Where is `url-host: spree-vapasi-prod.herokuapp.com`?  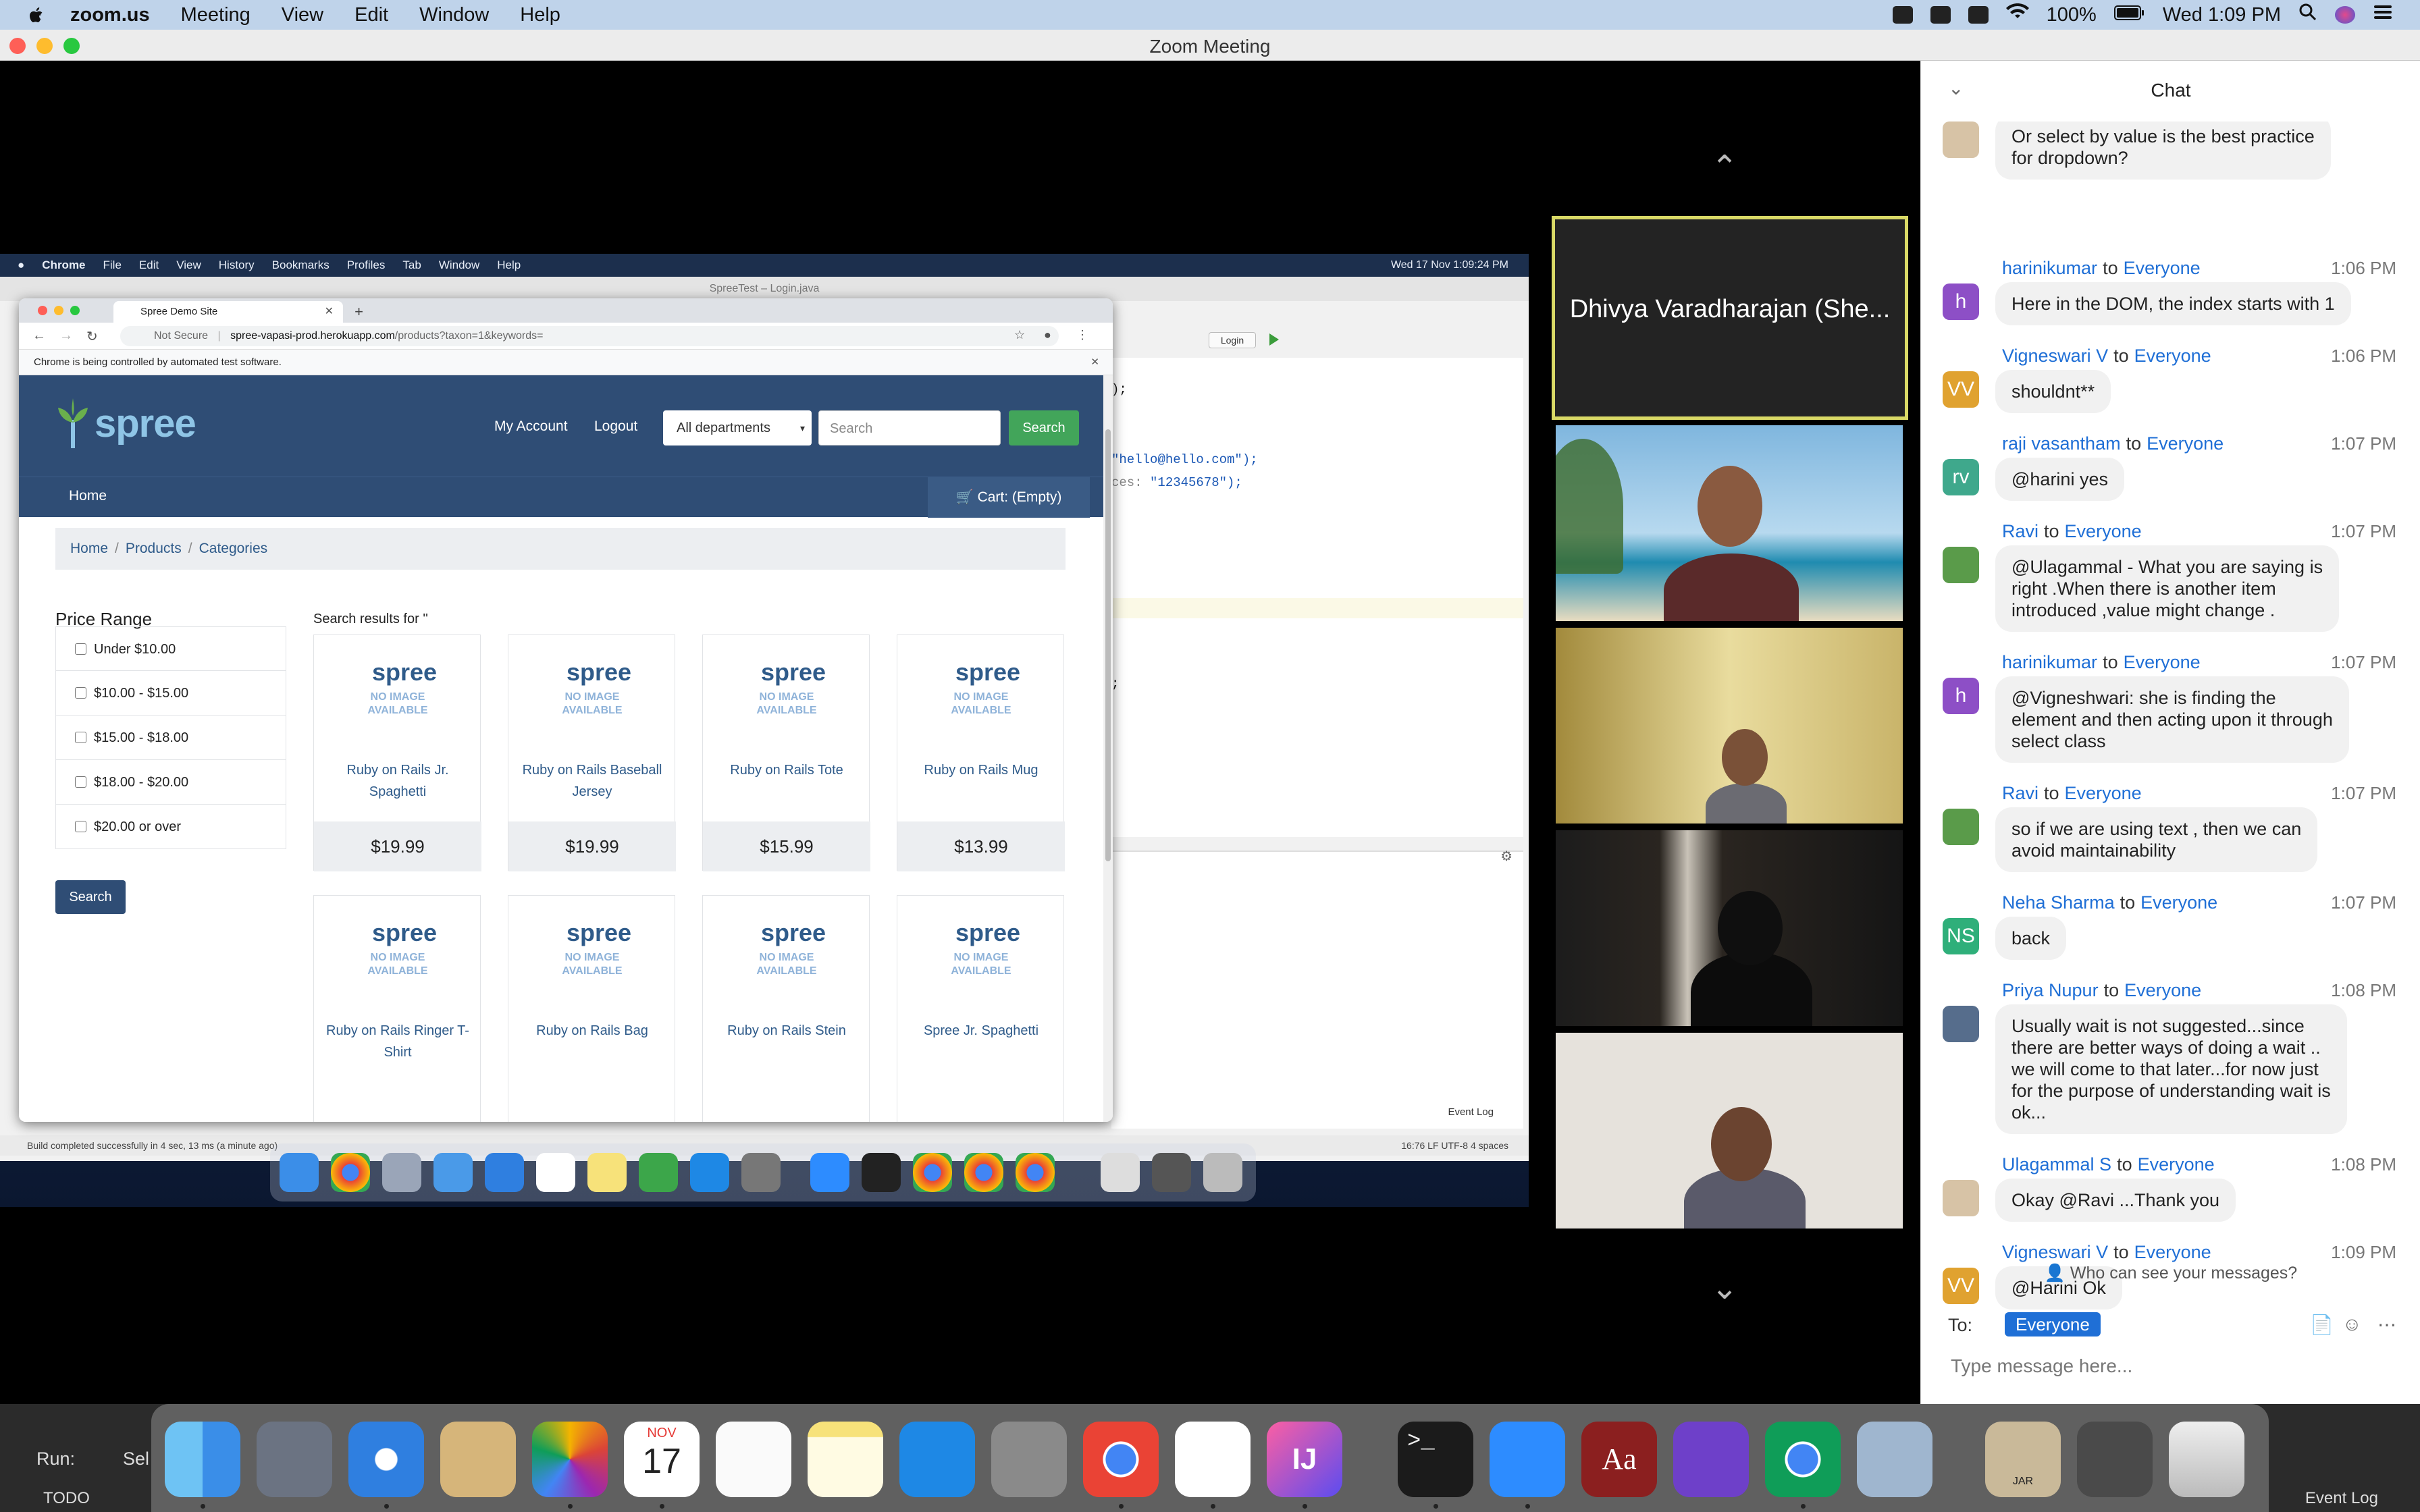 url-host: spree-vapasi-prod.herokuapp.com is located at coordinates (312, 336).